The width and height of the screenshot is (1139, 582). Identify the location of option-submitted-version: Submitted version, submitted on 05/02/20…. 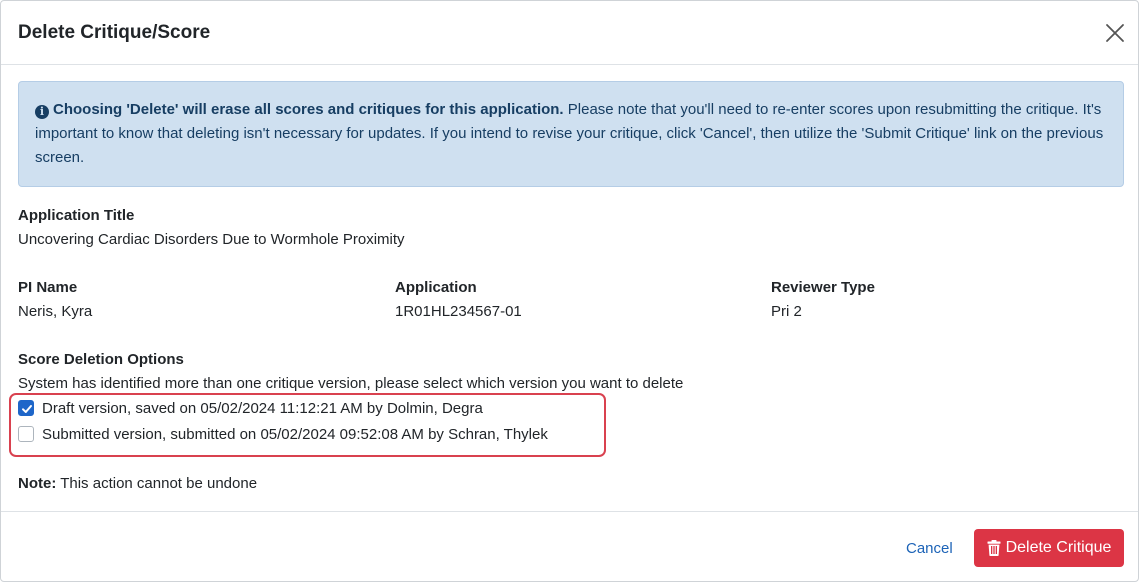
(283, 434).